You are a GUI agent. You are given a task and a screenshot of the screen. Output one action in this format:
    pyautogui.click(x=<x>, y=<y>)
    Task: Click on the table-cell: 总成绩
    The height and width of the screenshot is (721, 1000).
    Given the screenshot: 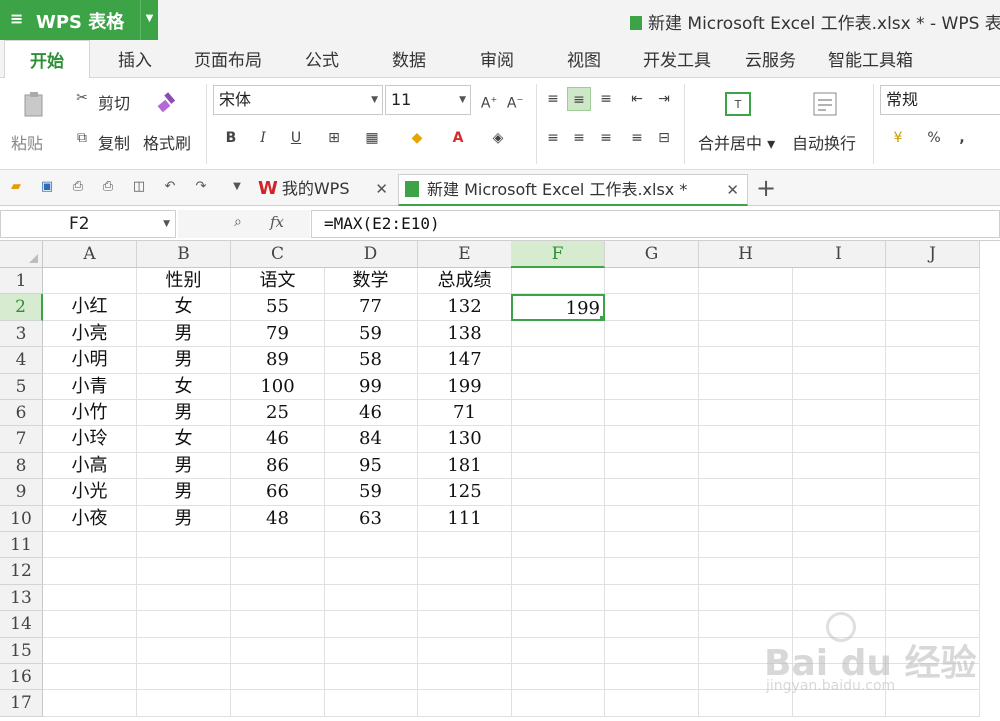 What is the action you would take?
    pyautogui.click(x=465, y=281)
    